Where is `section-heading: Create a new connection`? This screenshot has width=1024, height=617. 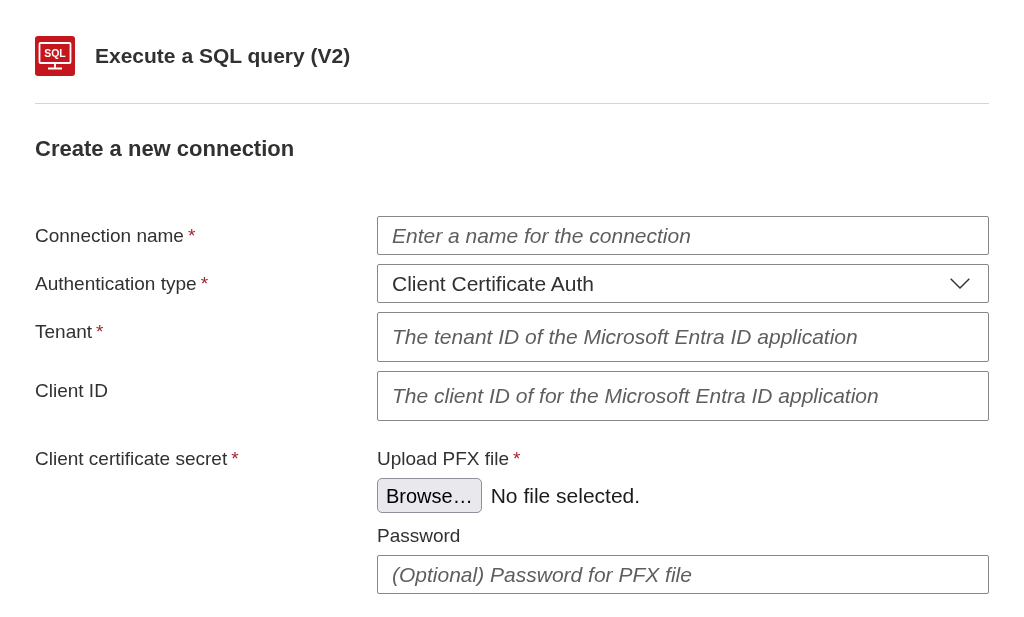 section-heading: Create a new connection is located at coordinates (165, 149).